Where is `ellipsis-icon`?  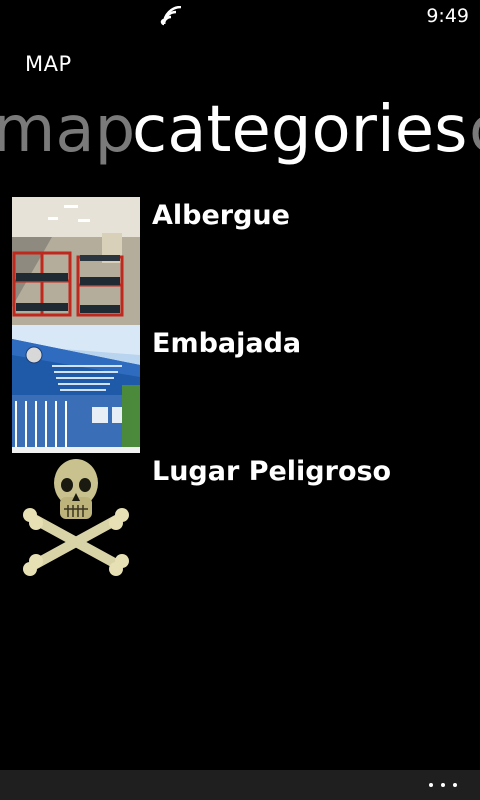 ellipsis-icon is located at coordinates (443, 785).